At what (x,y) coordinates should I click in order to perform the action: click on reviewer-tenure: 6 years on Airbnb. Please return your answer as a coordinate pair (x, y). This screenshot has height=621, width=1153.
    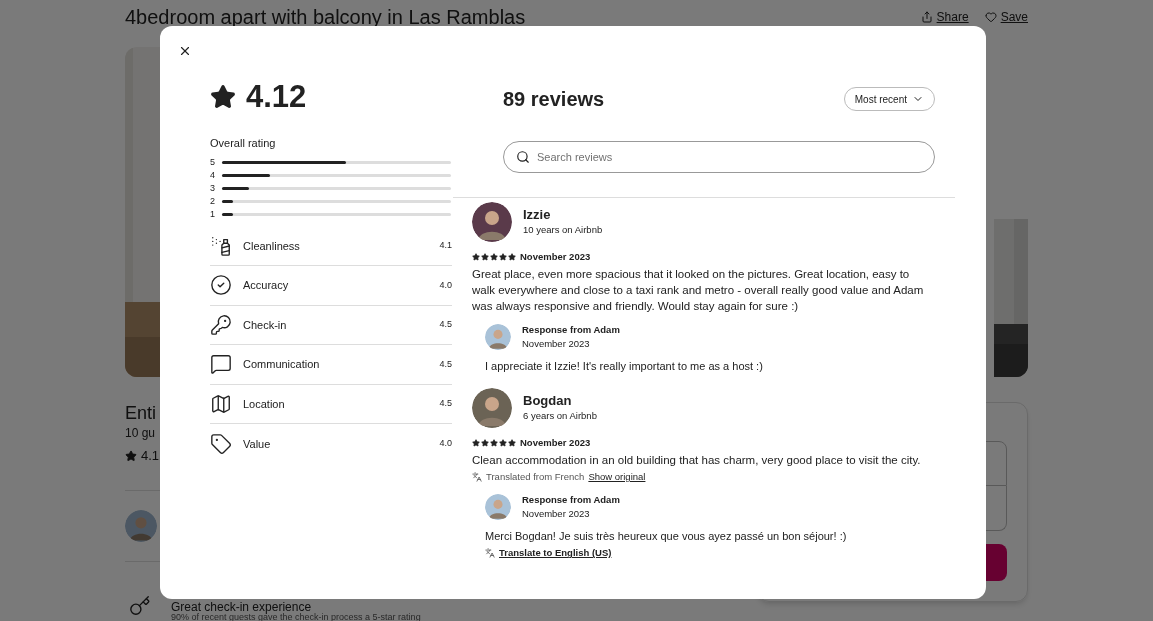
    Looking at the image, I should click on (560, 416).